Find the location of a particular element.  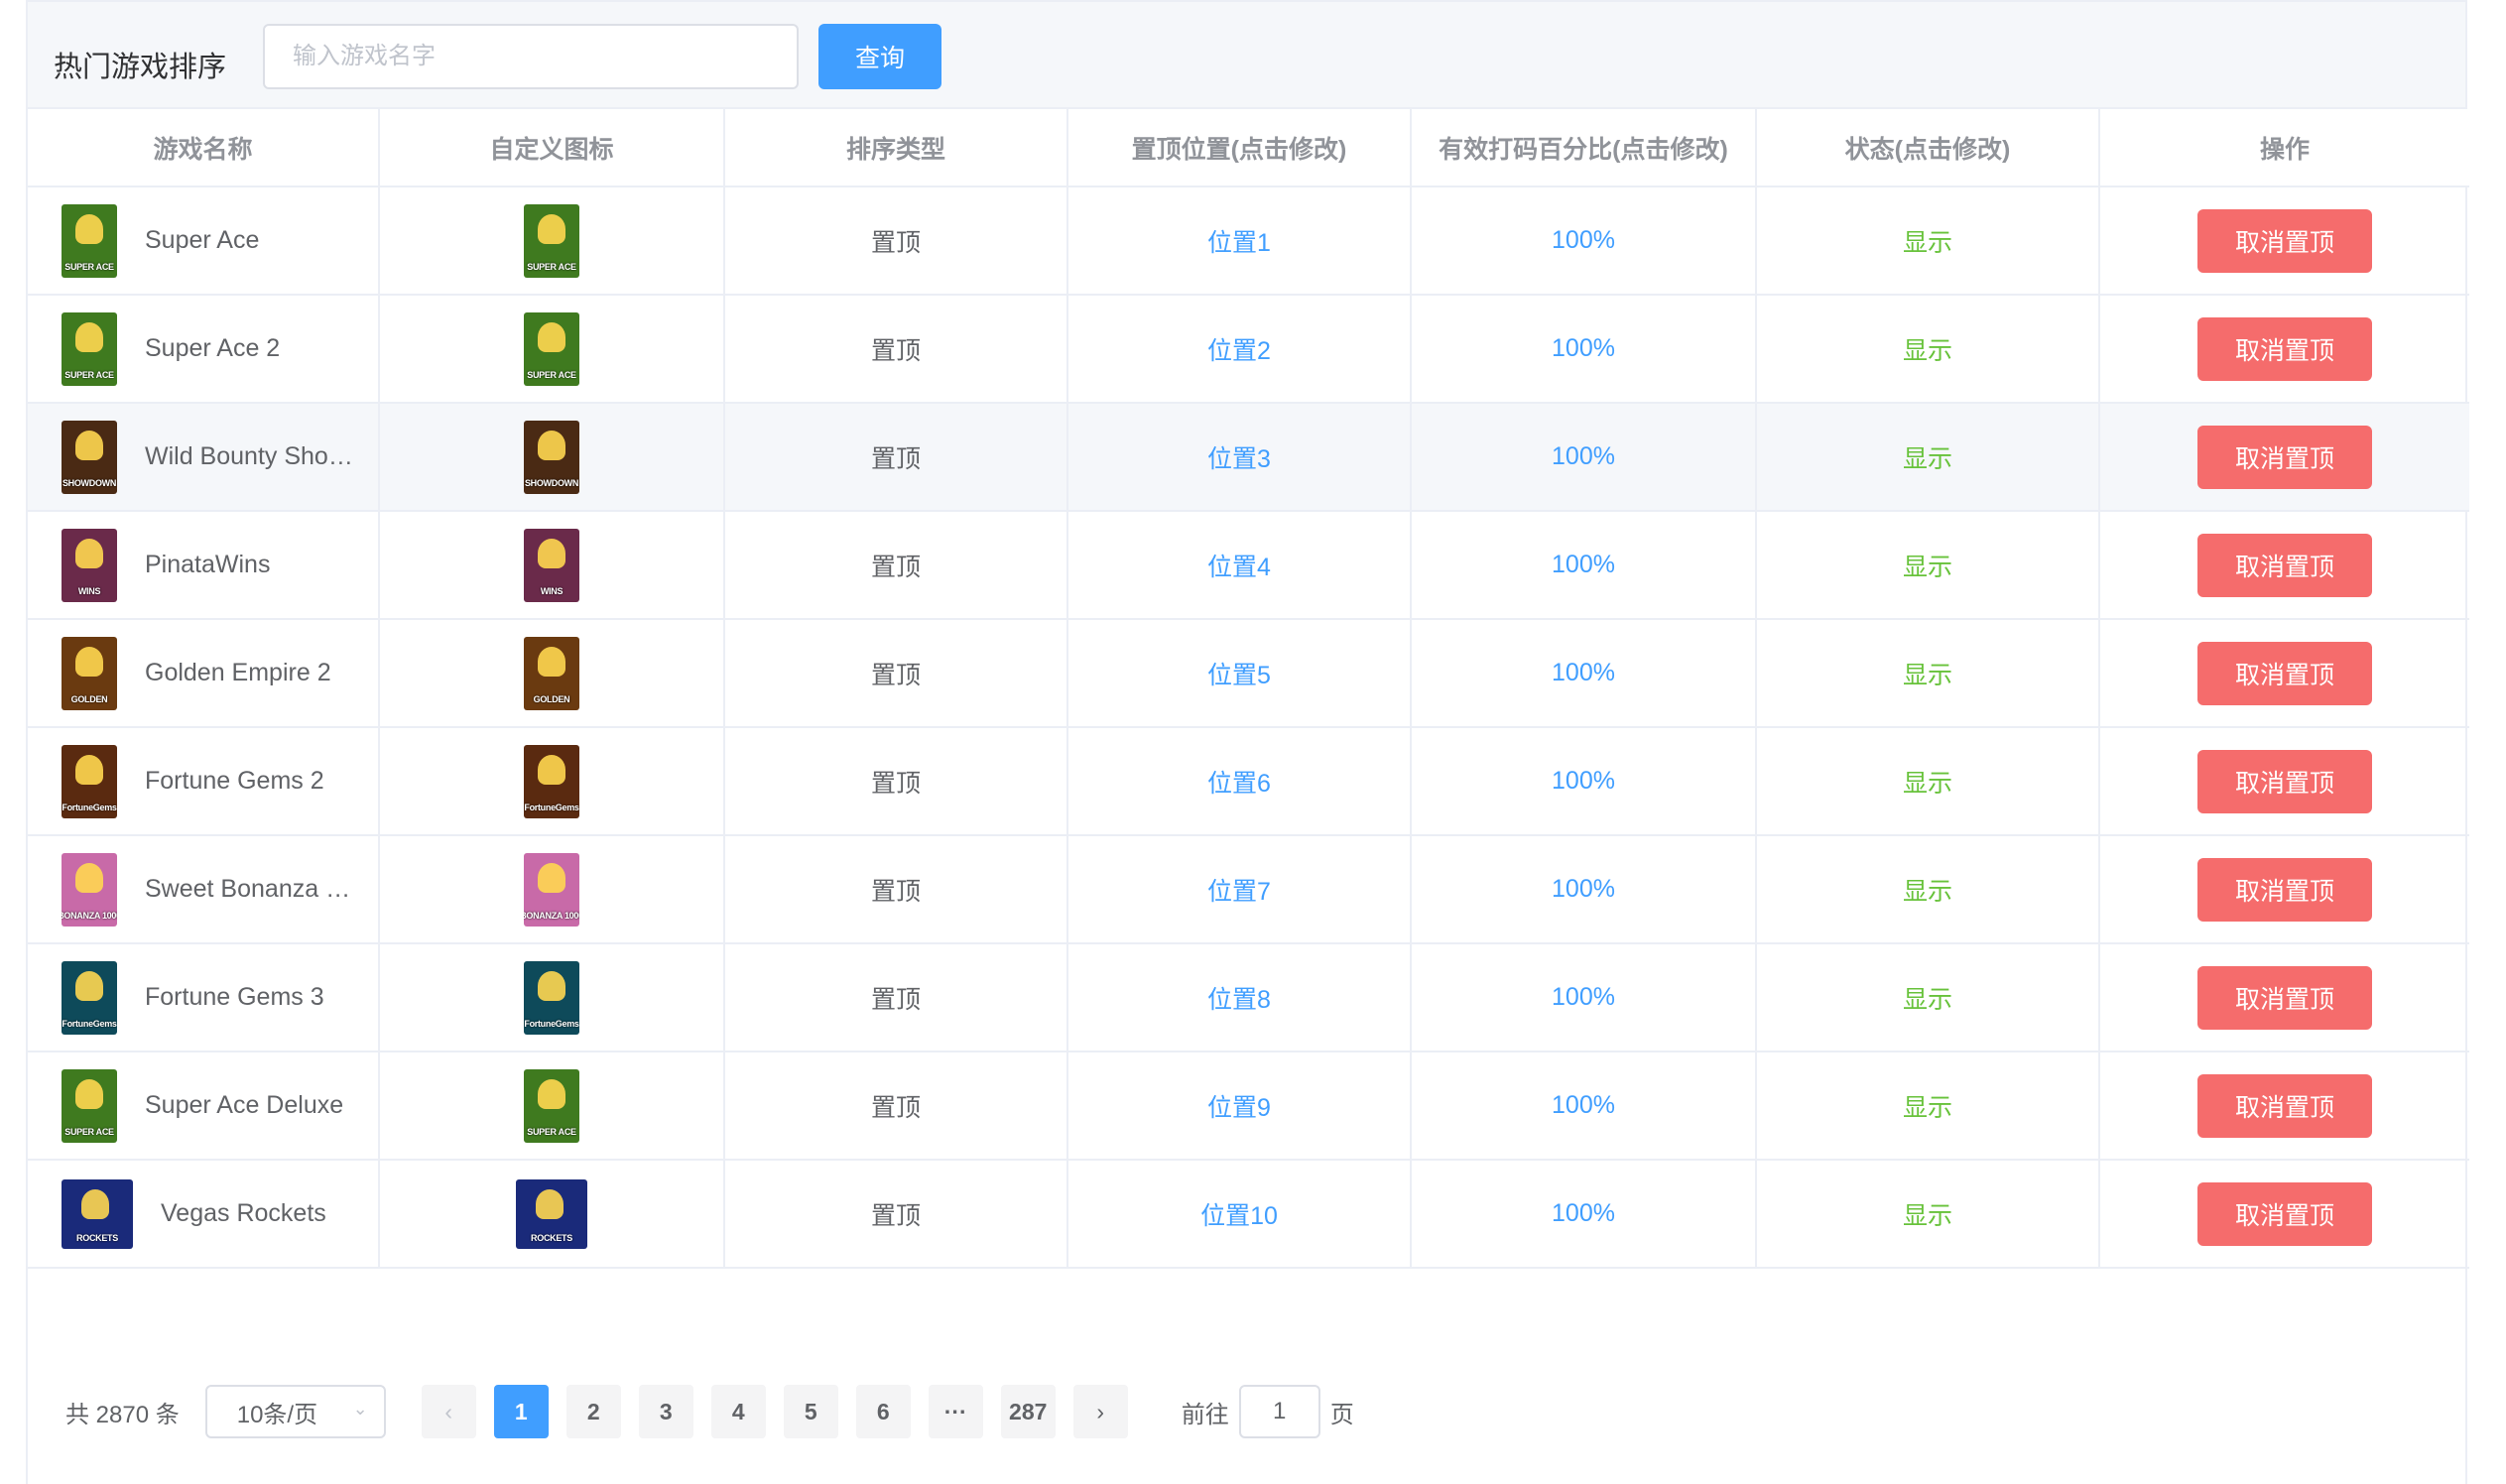

pin-position-cell: 位置1 is located at coordinates (1240, 241).